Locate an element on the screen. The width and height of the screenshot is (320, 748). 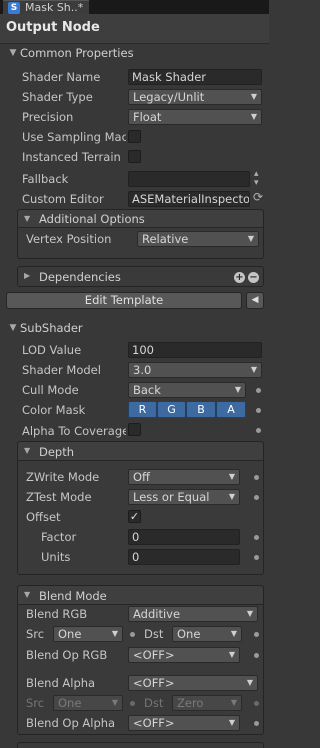
cull-mode-dropdown: Back ▼ is located at coordinates (187, 390).